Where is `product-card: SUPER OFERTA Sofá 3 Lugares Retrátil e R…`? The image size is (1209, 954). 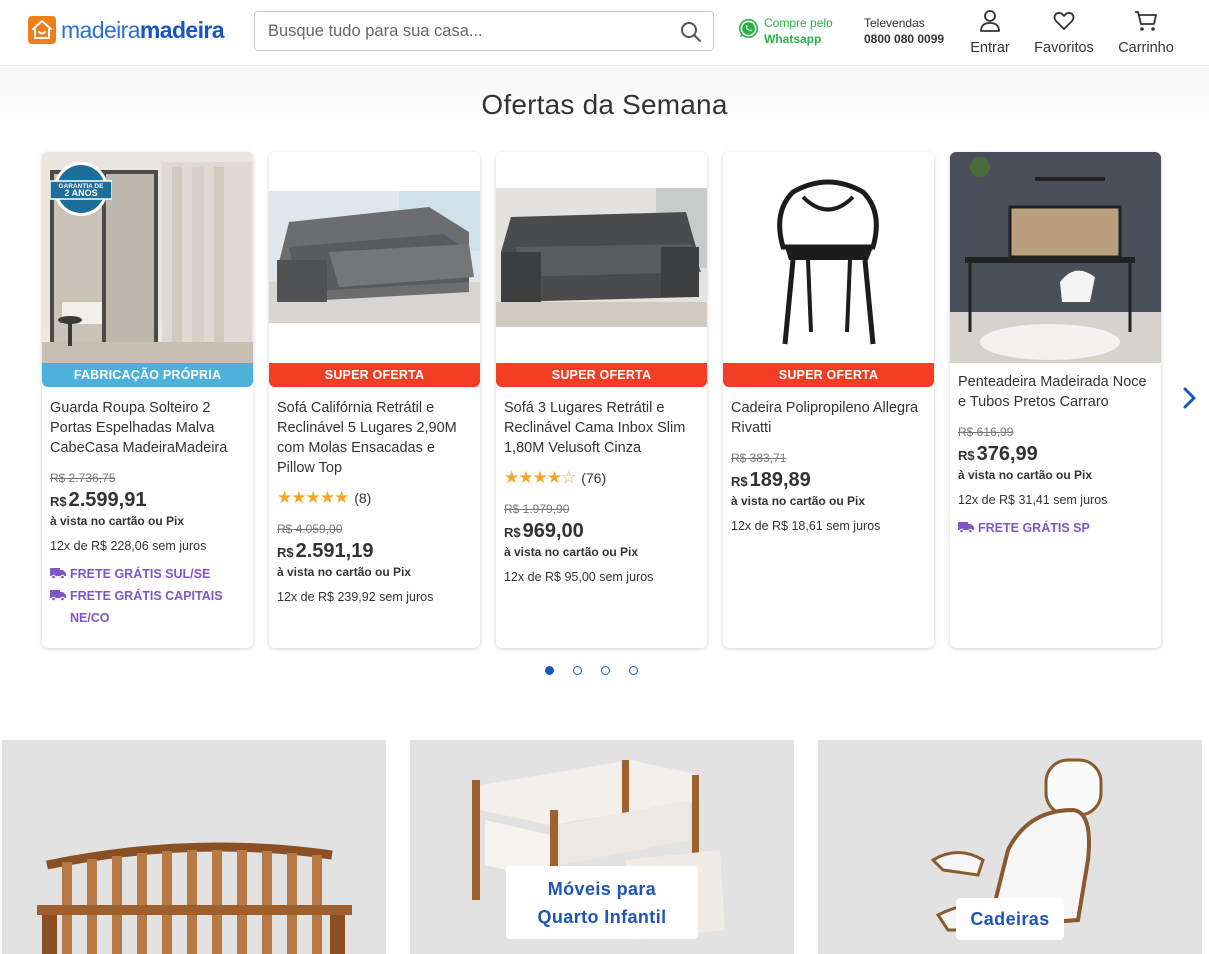
product-card: SUPER OFERTA Sofá 3 Lugares Retrátil e R… is located at coordinates (601, 400).